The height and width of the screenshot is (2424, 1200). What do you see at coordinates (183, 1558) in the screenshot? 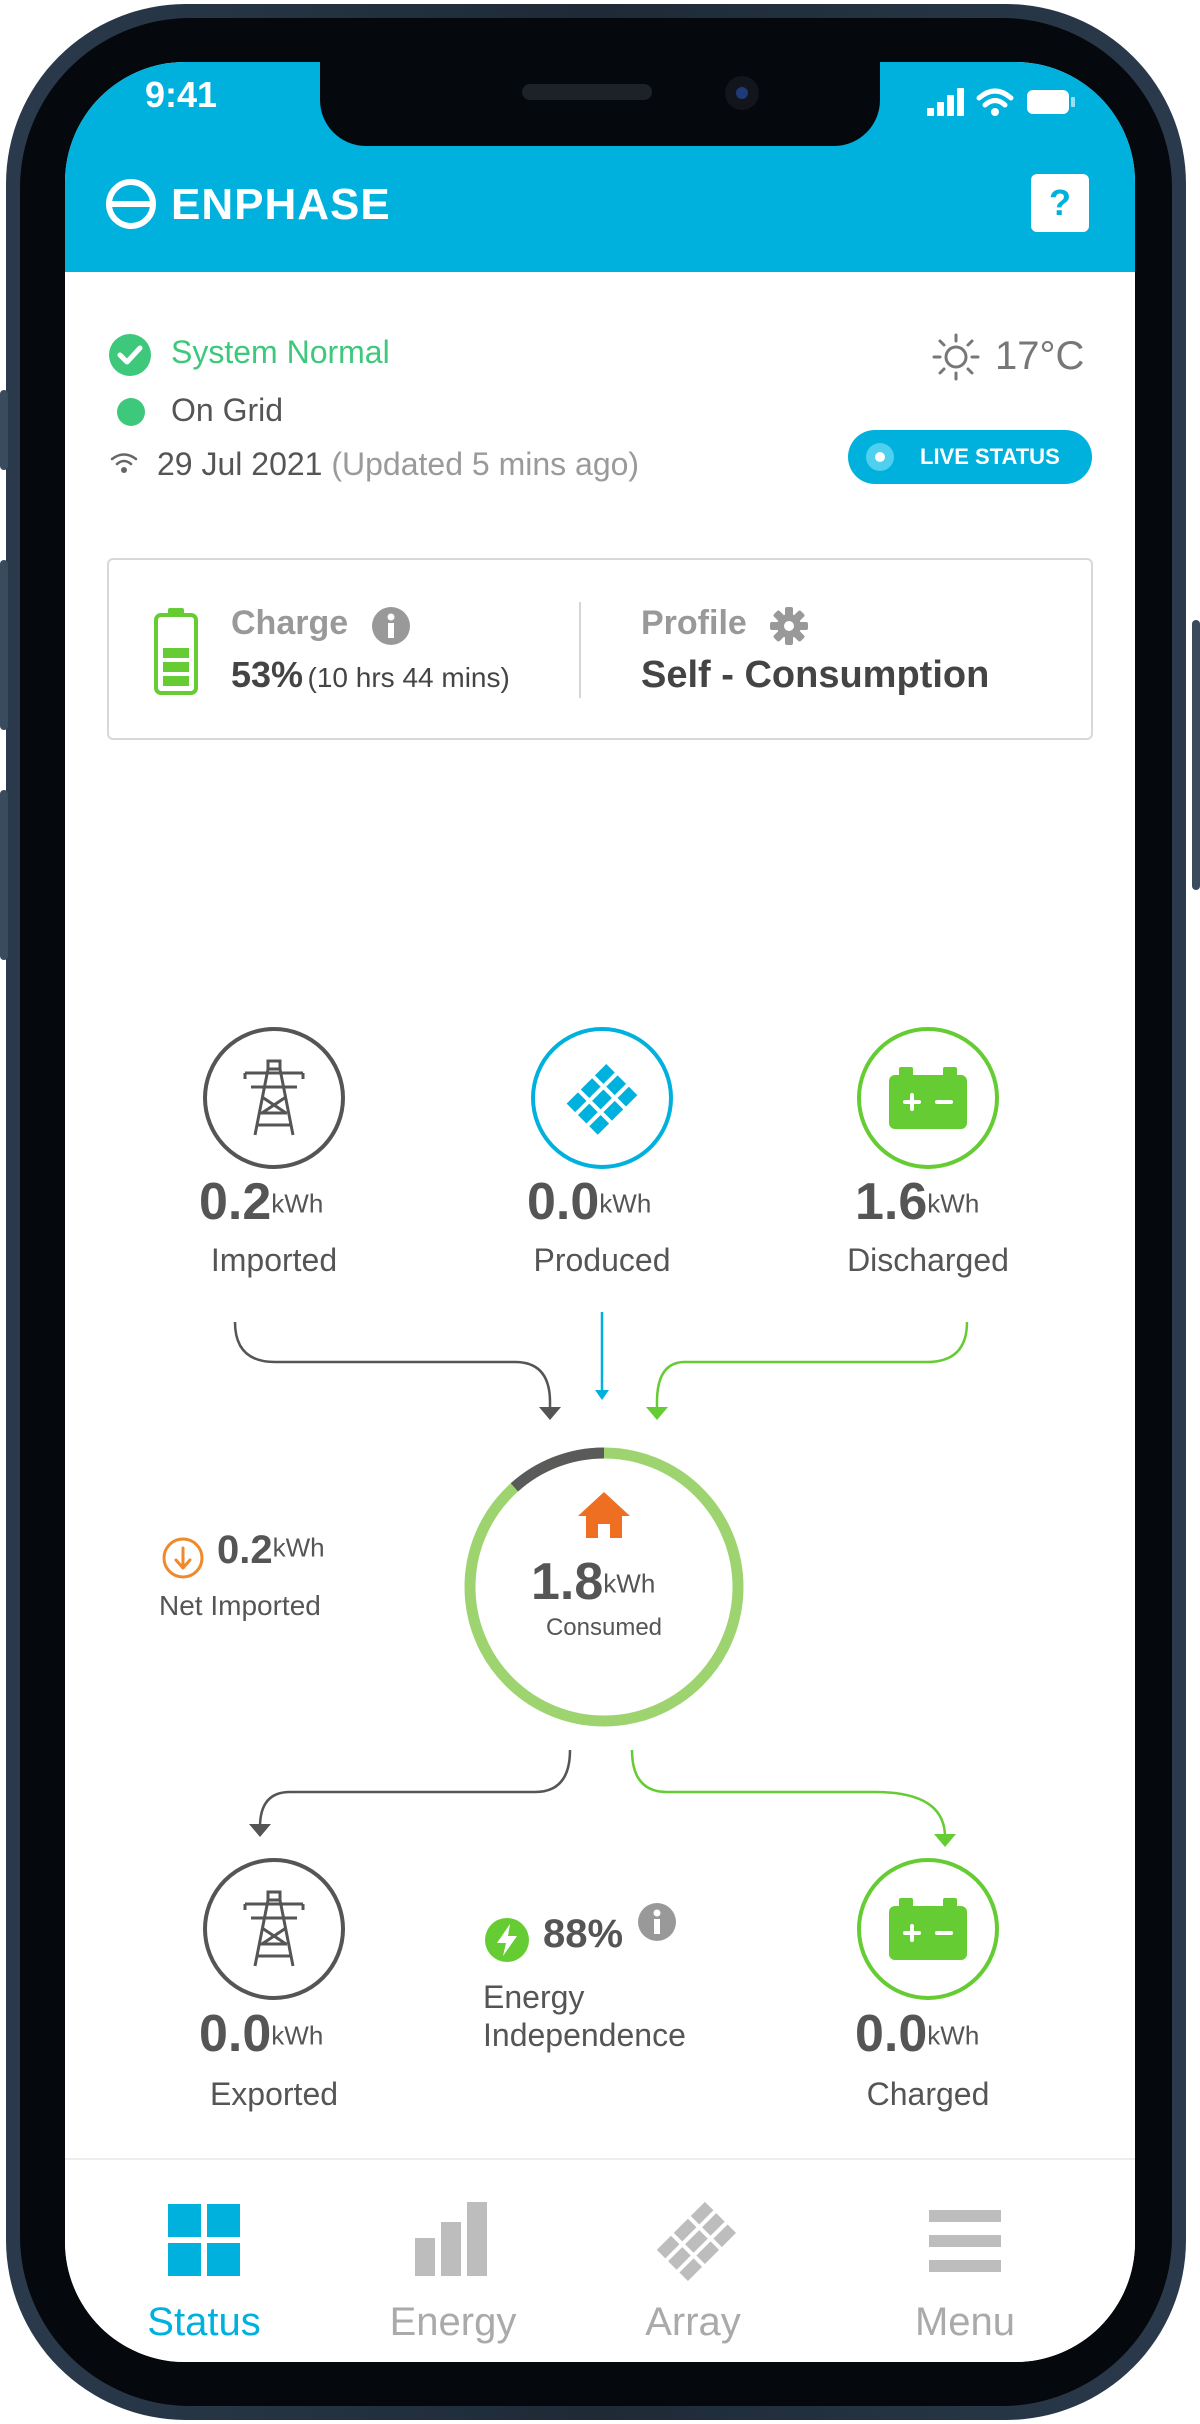
I see `arrow-down-circle-icon` at bounding box center [183, 1558].